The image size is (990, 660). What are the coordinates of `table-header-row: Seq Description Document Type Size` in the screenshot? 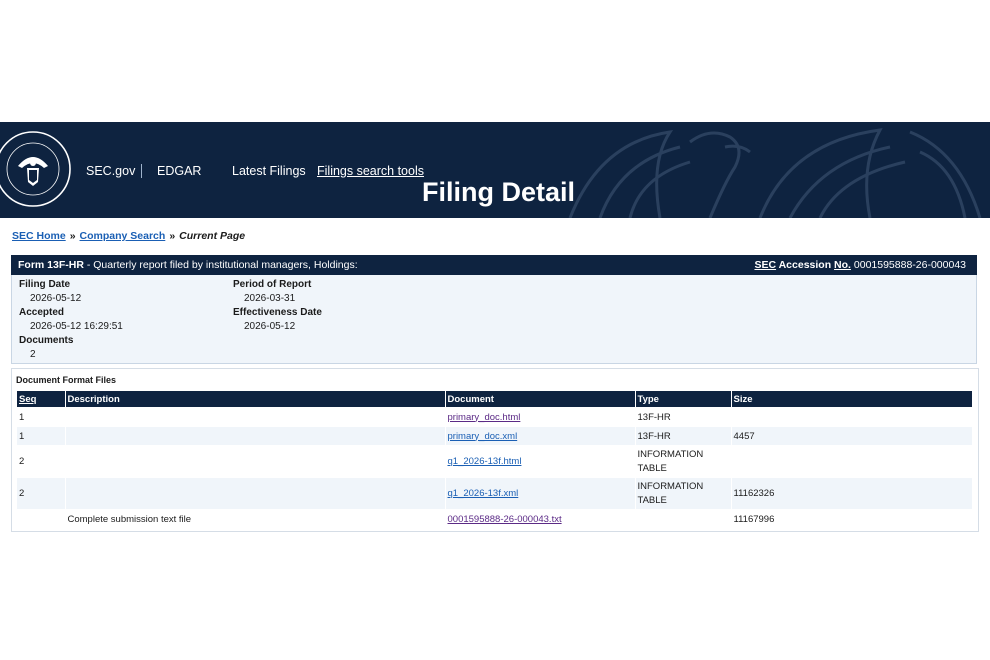 It's located at (494, 399).